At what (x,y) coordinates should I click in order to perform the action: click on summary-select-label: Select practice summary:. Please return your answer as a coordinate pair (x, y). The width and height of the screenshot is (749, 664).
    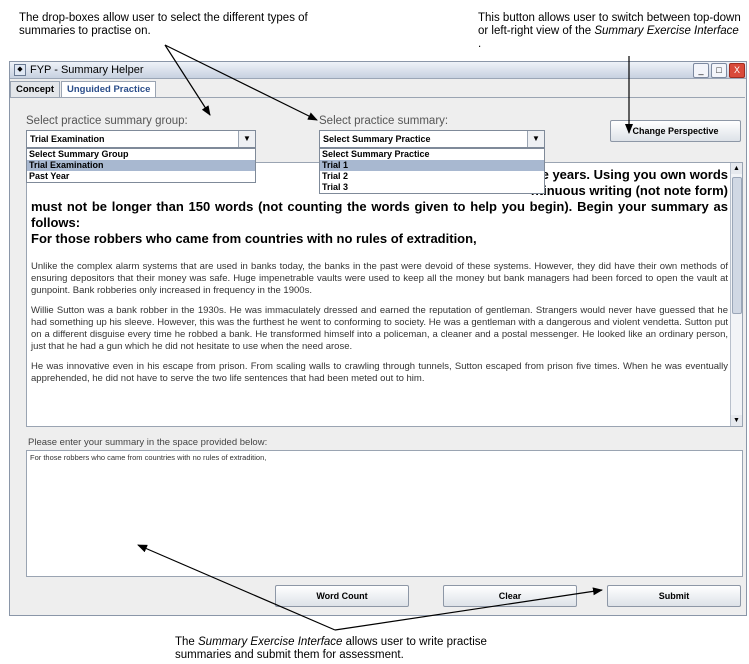
    Looking at the image, I should click on (384, 121).